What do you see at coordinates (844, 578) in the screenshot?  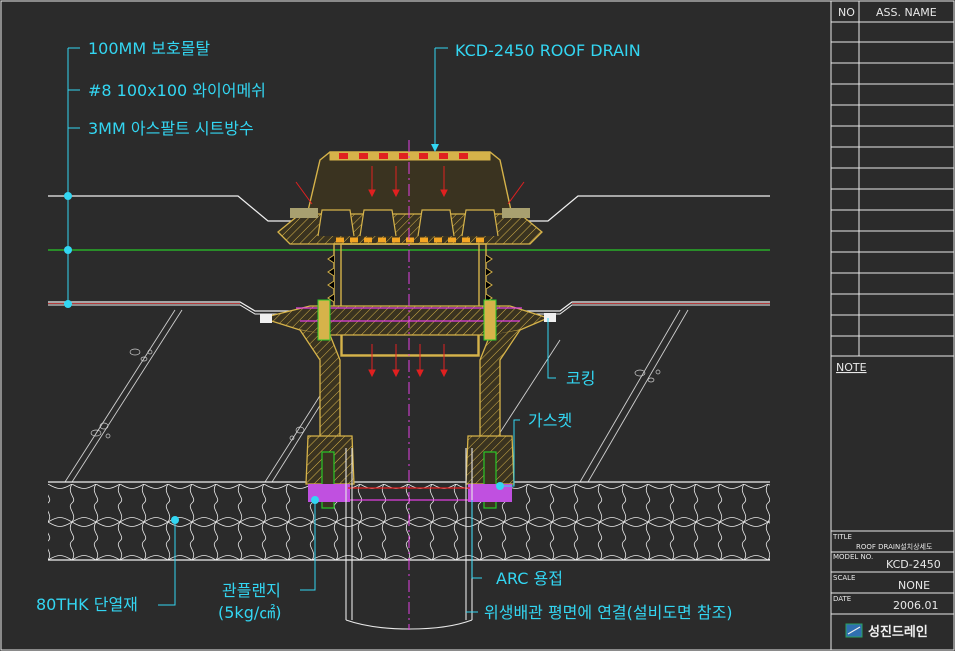 I see `scale-label: SCALE` at bounding box center [844, 578].